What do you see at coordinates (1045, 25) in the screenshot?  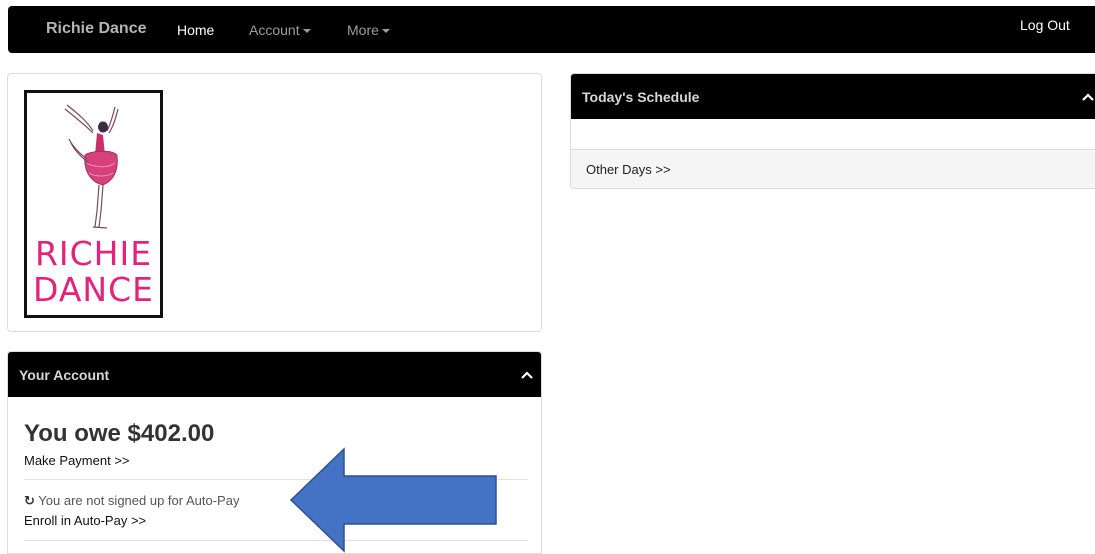 I see `logout-link: Log Out` at bounding box center [1045, 25].